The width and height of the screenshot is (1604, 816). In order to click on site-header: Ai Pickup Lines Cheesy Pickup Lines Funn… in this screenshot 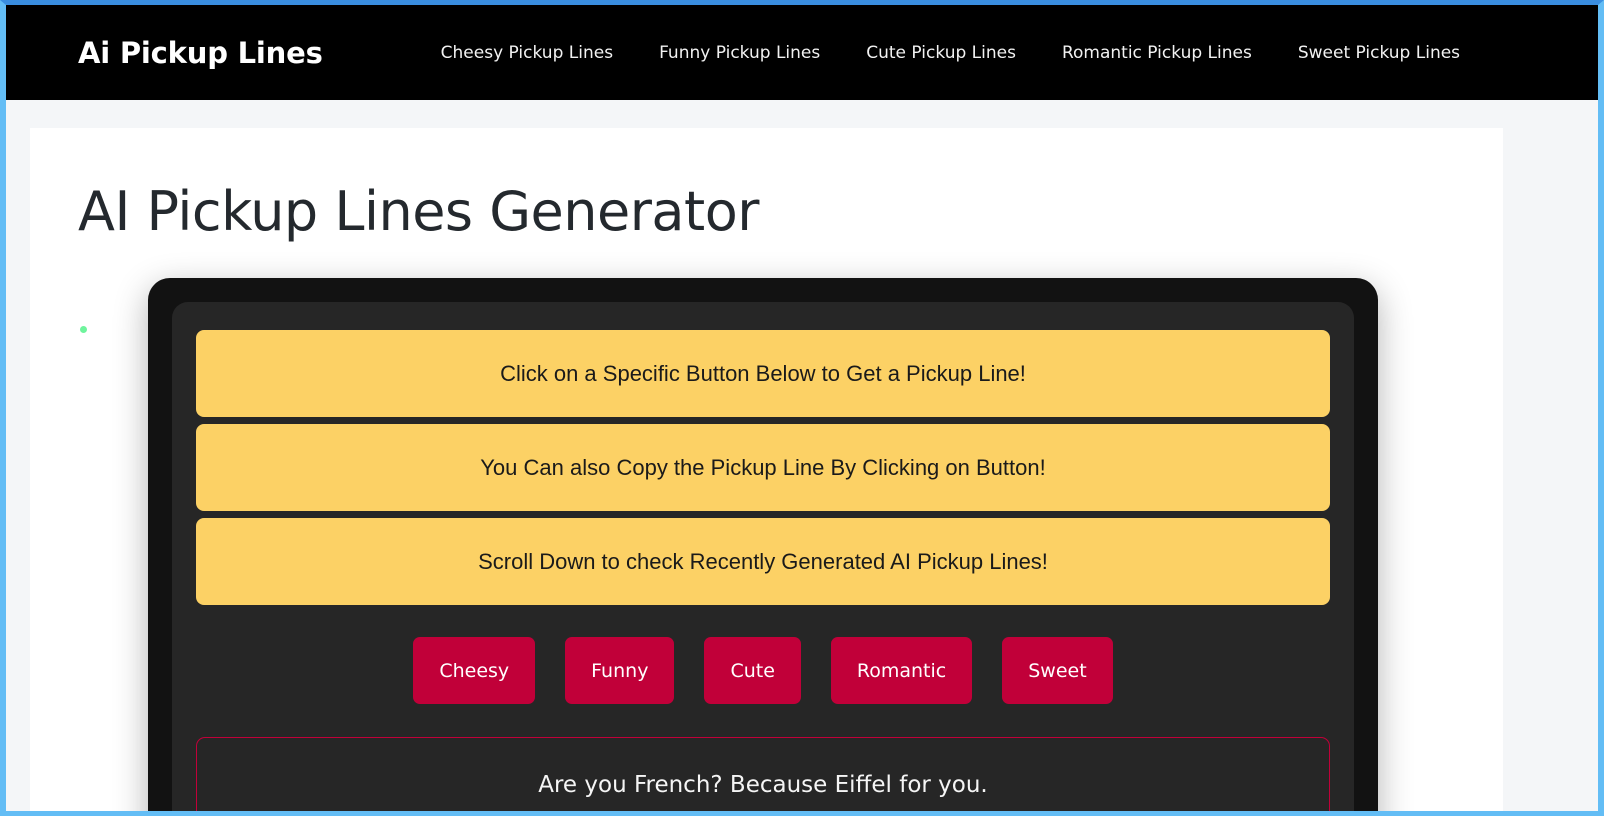, I will do `click(802, 52)`.